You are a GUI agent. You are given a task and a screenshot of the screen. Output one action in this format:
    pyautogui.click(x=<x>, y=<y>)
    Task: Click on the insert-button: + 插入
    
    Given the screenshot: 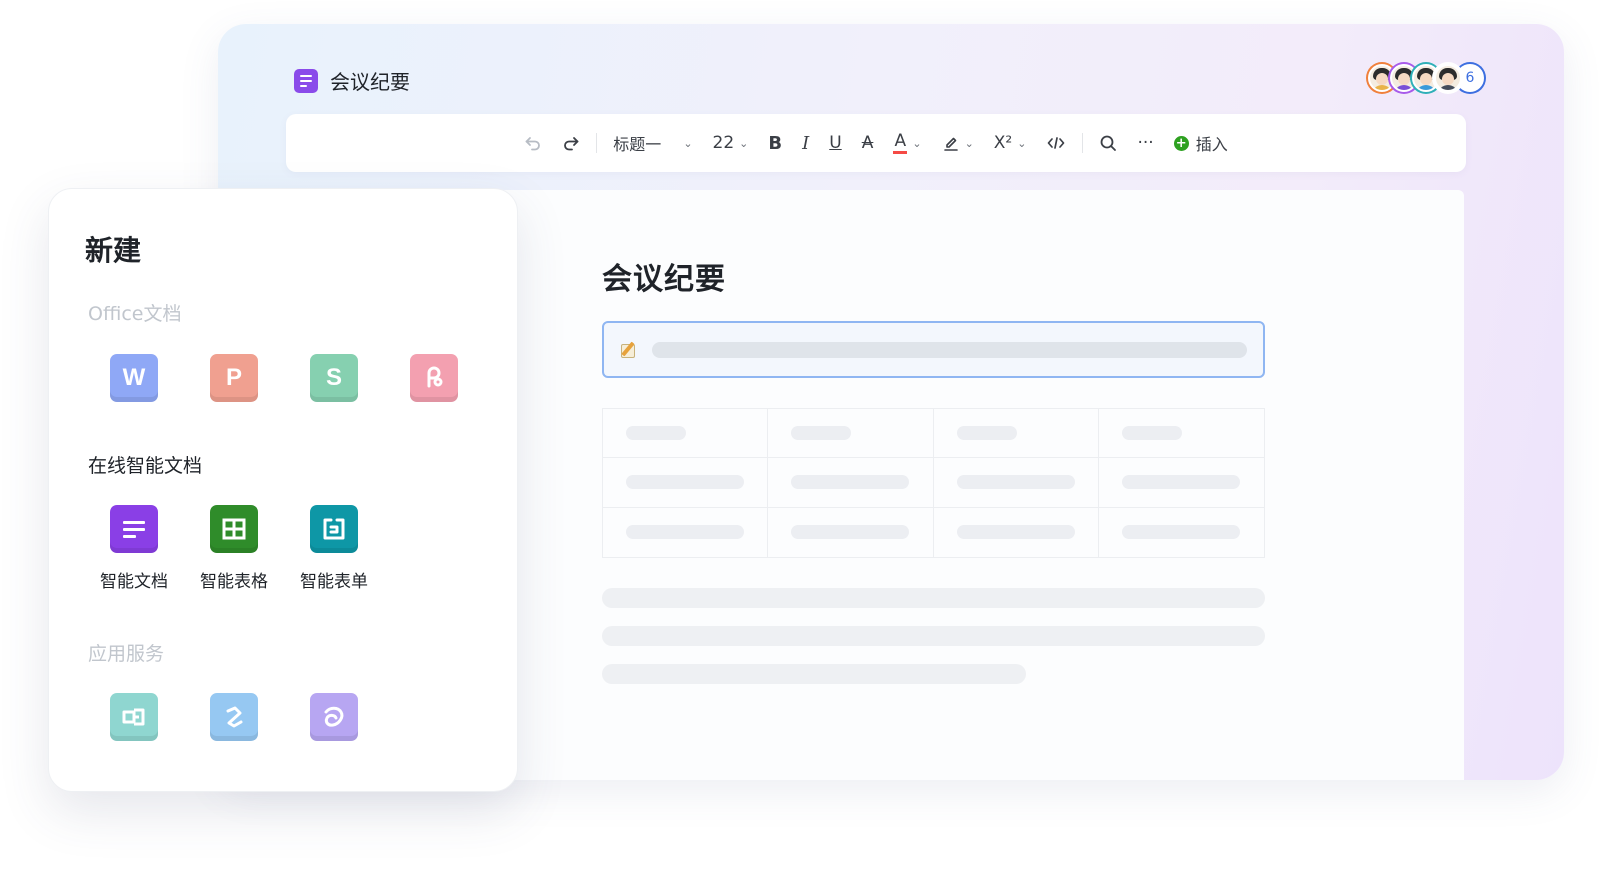 What is the action you would take?
    pyautogui.click(x=1201, y=143)
    